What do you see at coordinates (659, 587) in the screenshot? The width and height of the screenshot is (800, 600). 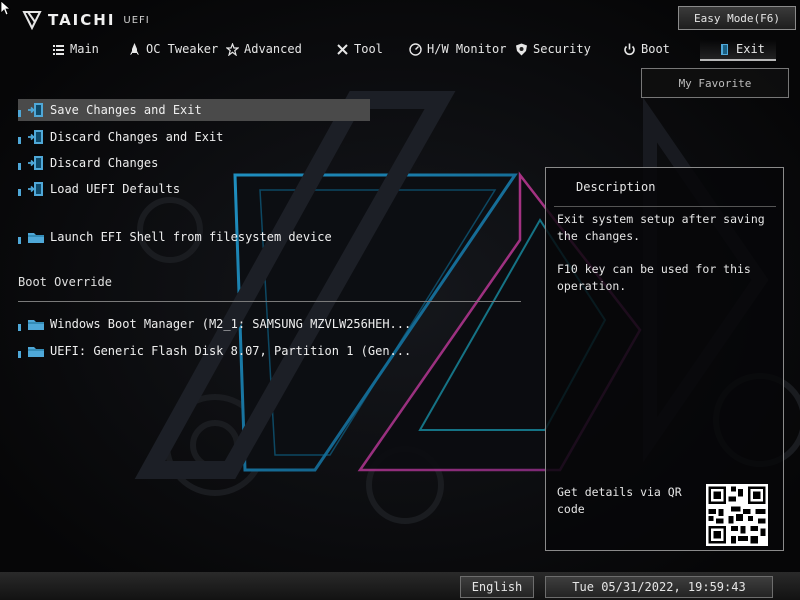 I see `system-clock: Tue 05/31/2022, 19:59:43` at bounding box center [659, 587].